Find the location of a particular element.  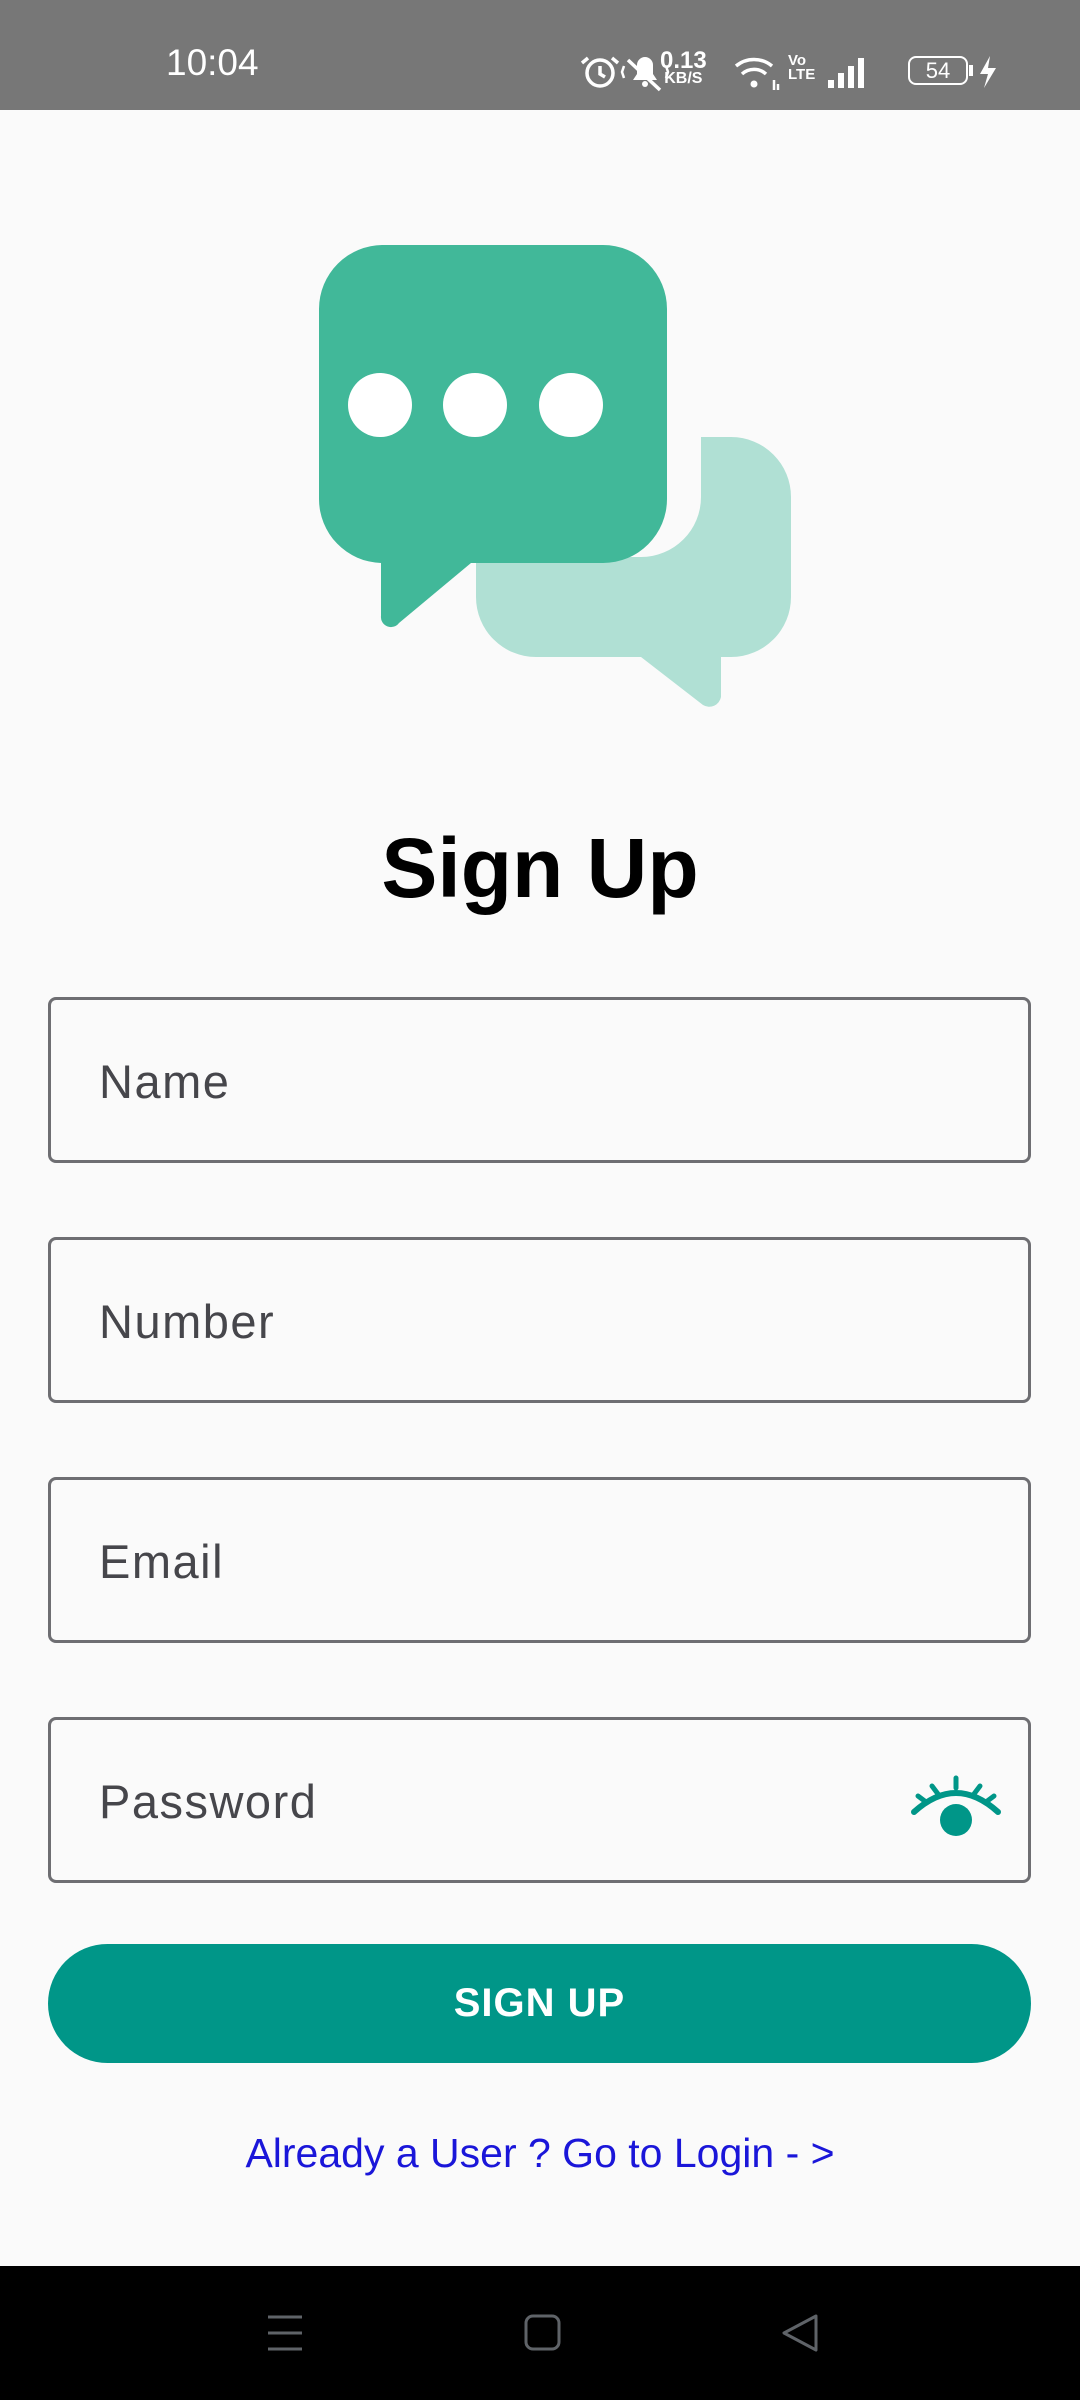

password-input is located at coordinates (509, 1801).